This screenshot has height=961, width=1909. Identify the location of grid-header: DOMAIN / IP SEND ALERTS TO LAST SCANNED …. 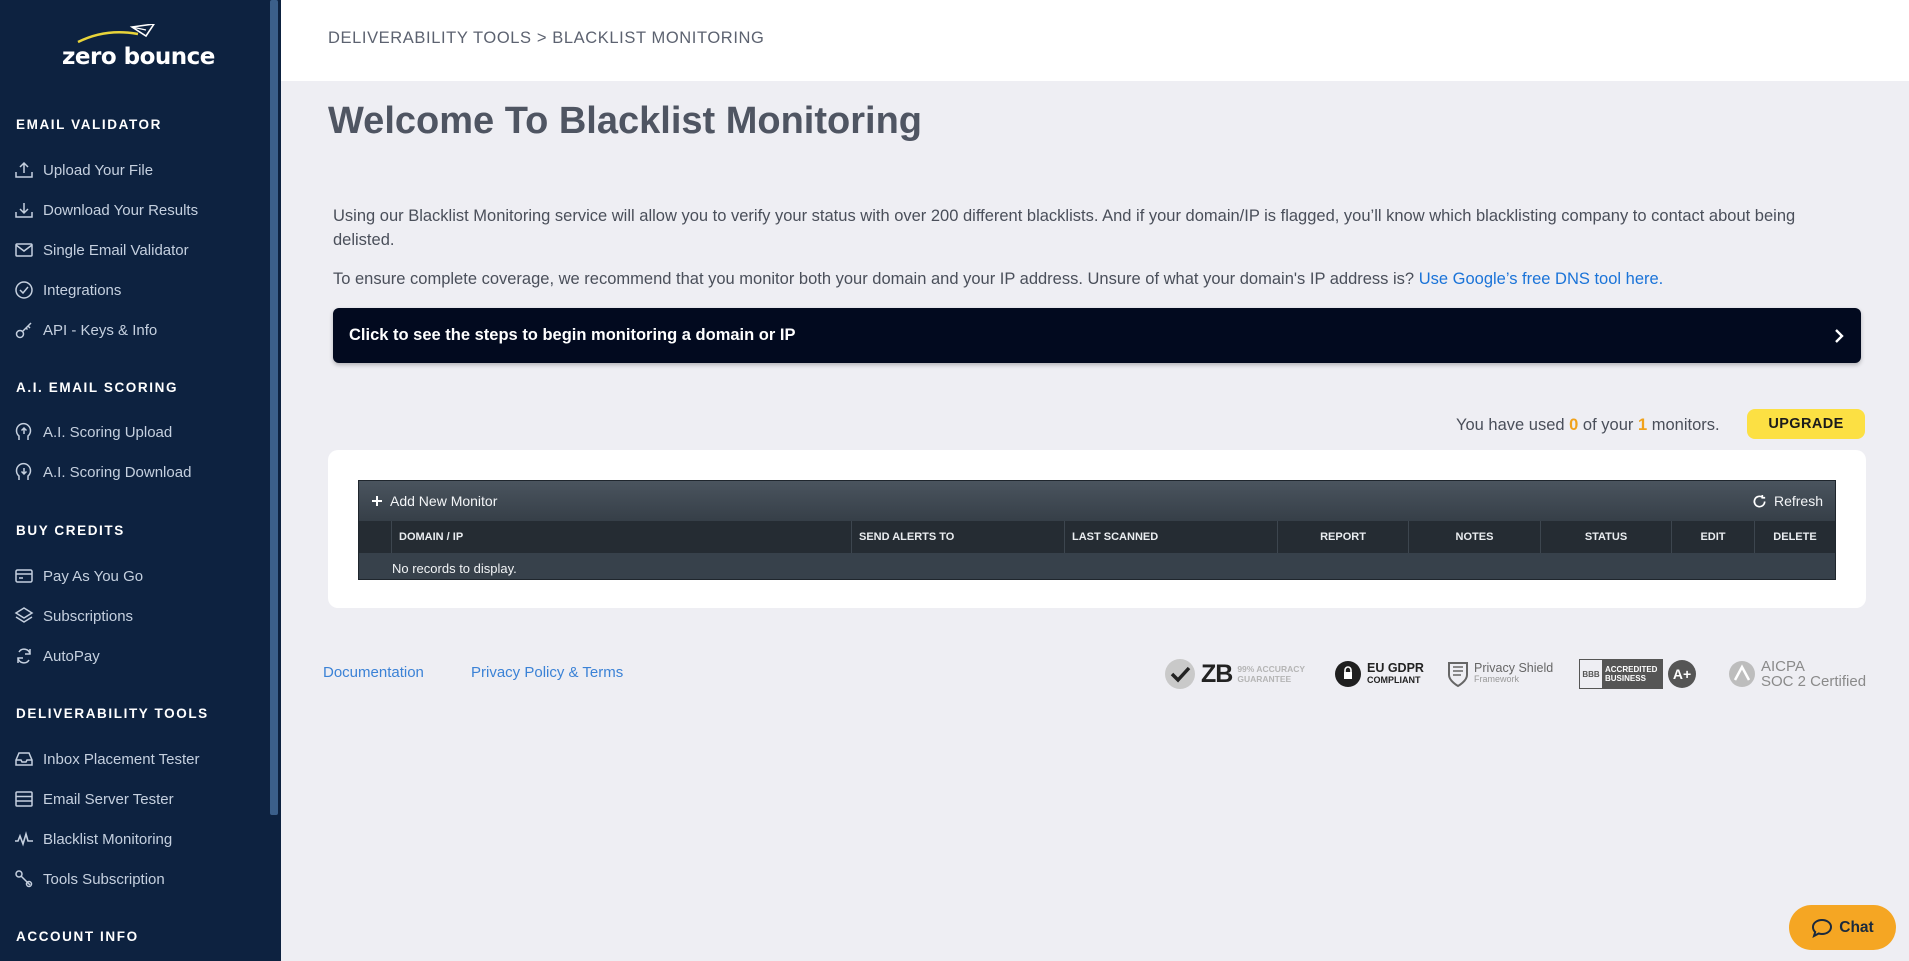
(1097, 537).